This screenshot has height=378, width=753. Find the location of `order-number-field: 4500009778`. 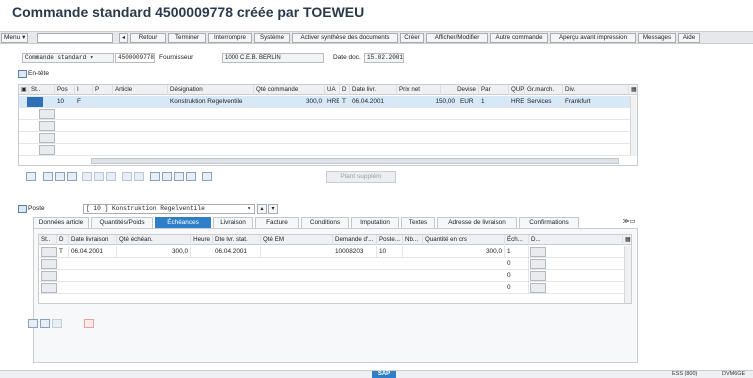

order-number-field: 4500009778 is located at coordinates (135, 58).